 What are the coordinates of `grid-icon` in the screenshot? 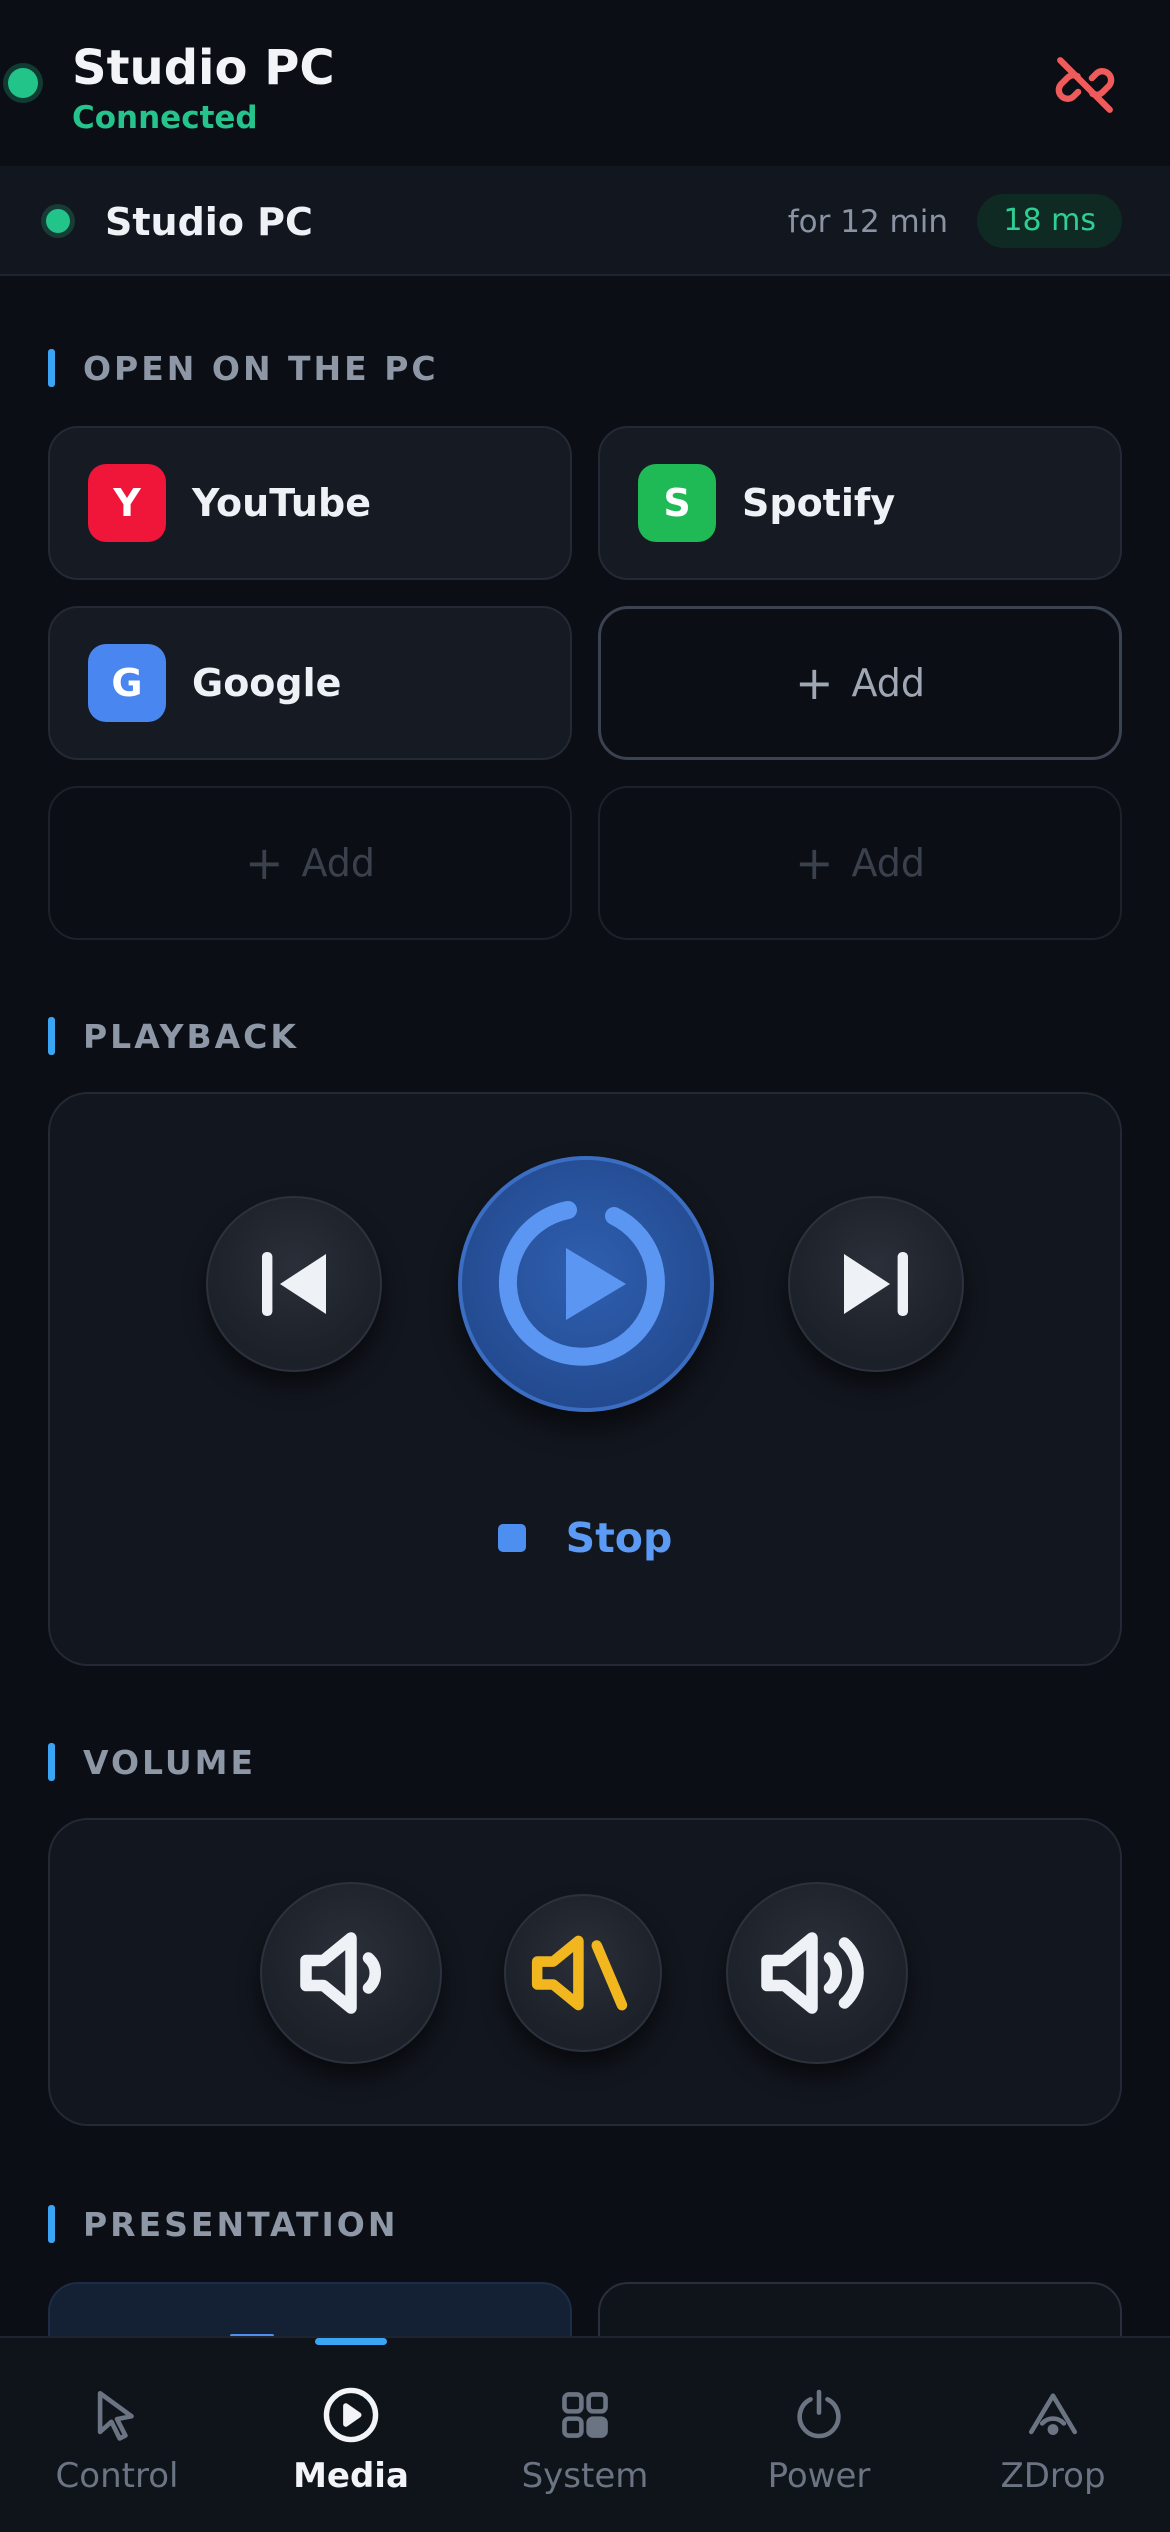 It's located at (585, 2415).